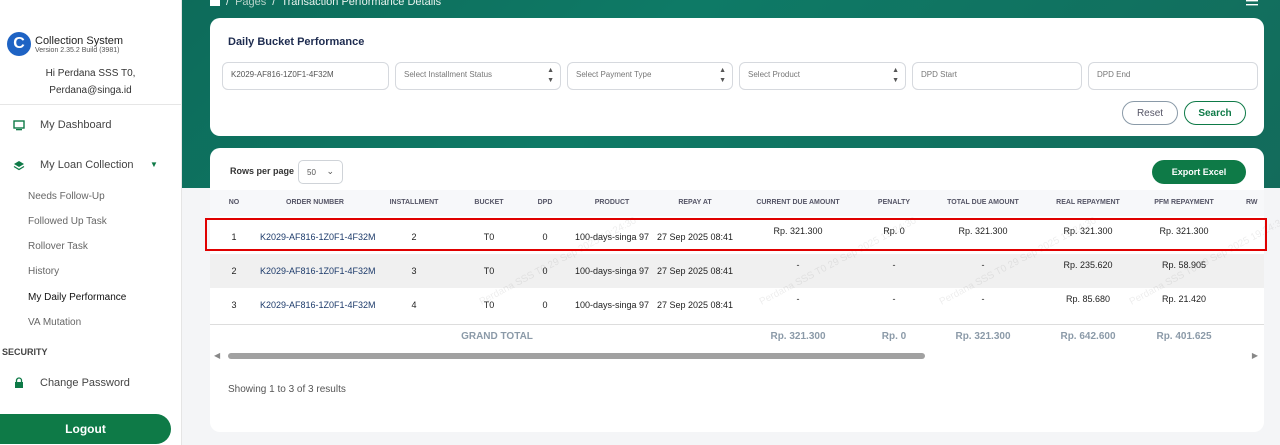  What do you see at coordinates (154, 164) in the screenshot?
I see `chevron-down-icon: ▼` at bounding box center [154, 164].